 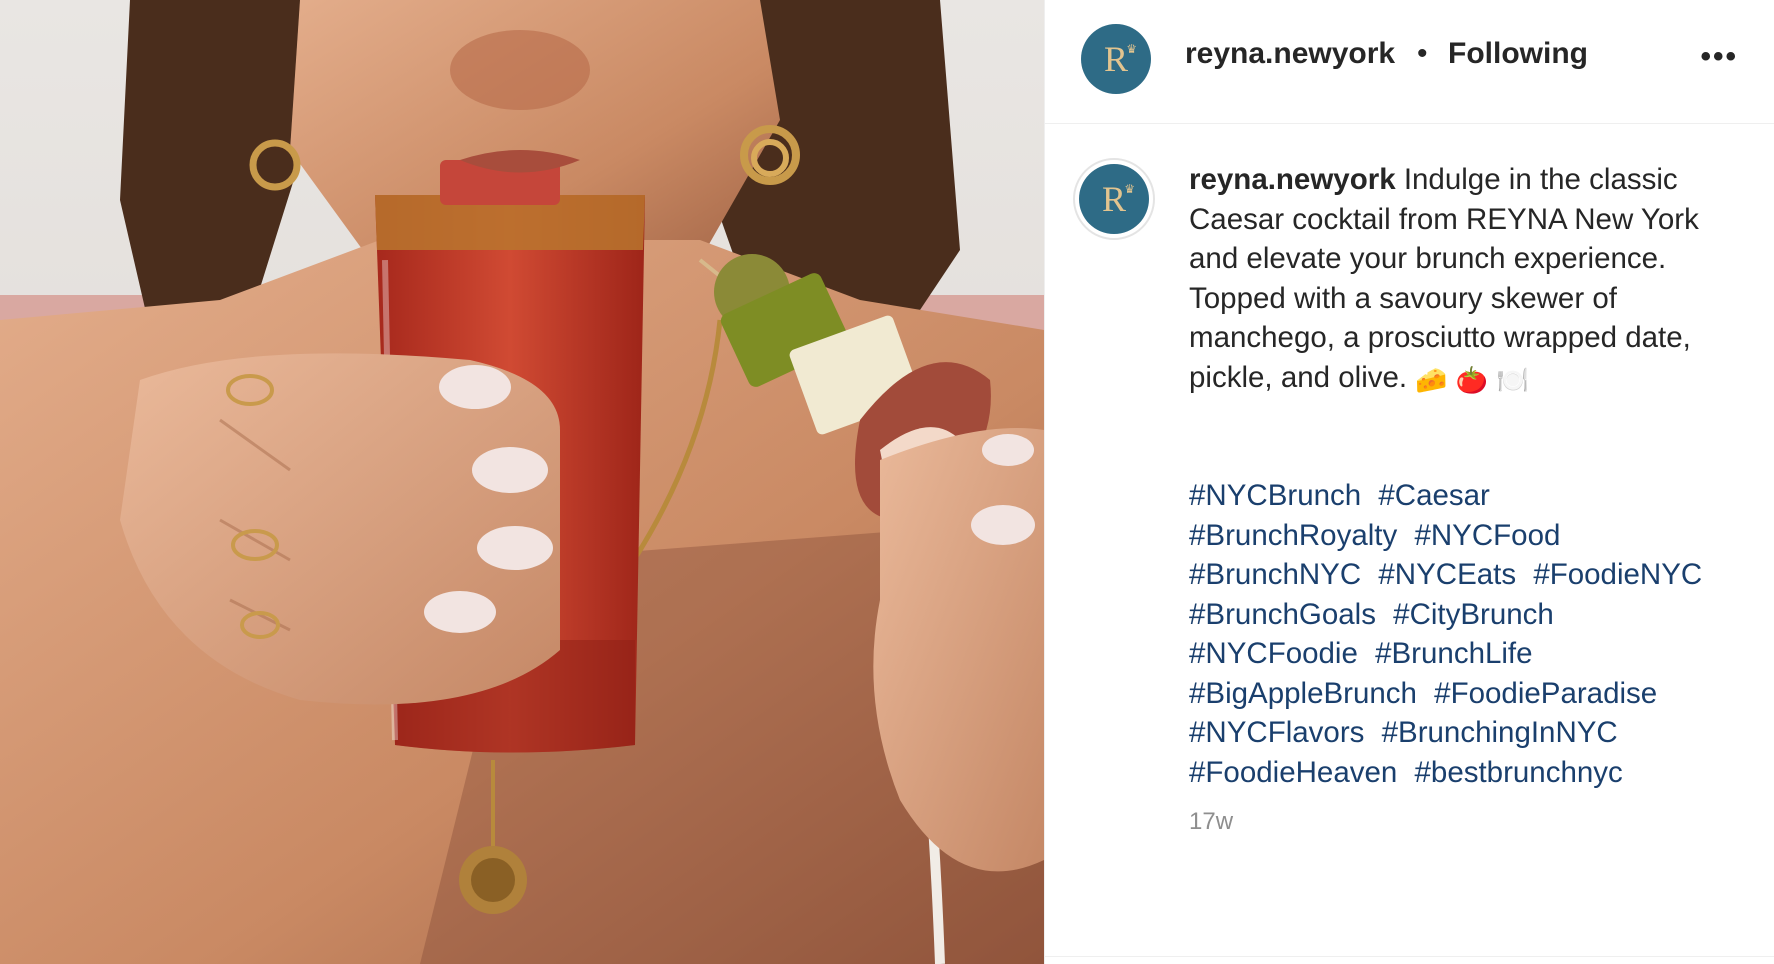 What do you see at coordinates (1290, 54) in the screenshot?
I see `header-username-link: reyna.newyork` at bounding box center [1290, 54].